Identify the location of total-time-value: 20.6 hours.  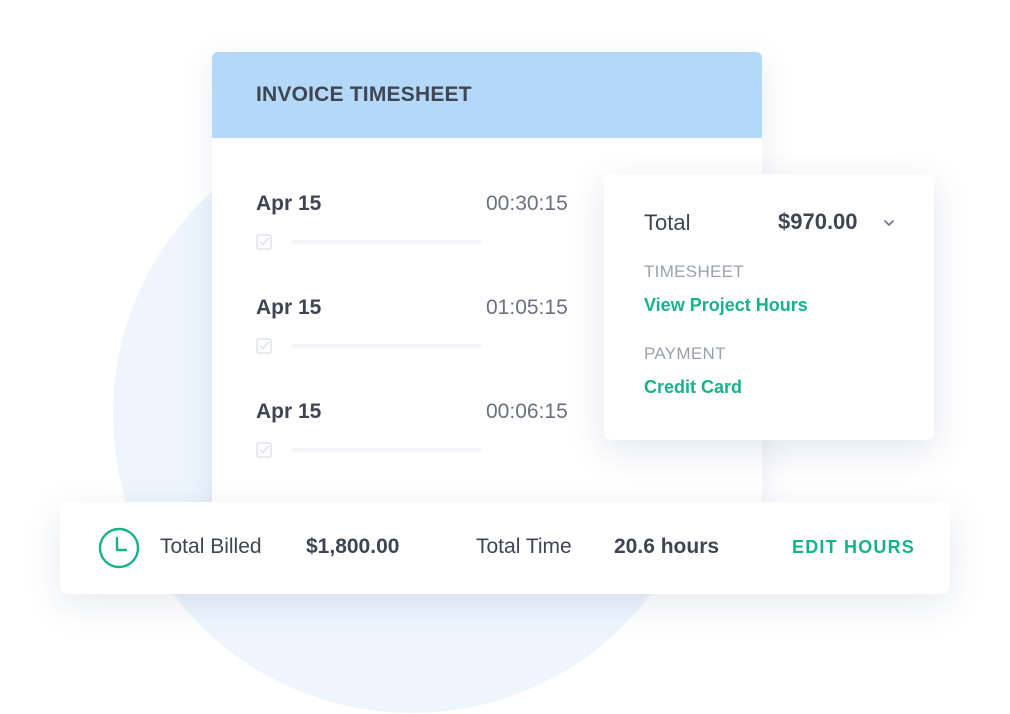
(667, 546).